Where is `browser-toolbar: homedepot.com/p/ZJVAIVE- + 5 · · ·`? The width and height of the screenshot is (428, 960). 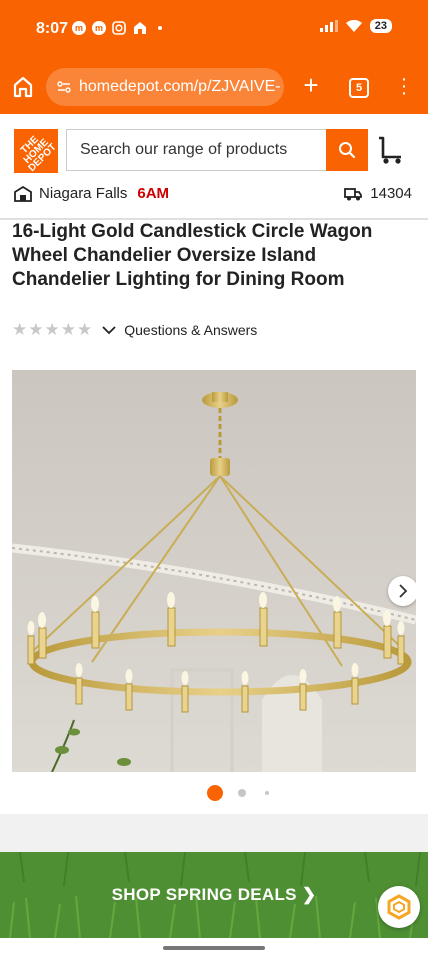
browser-toolbar: homedepot.com/p/ZJVAIVE- + 5 · · · is located at coordinates (214, 87).